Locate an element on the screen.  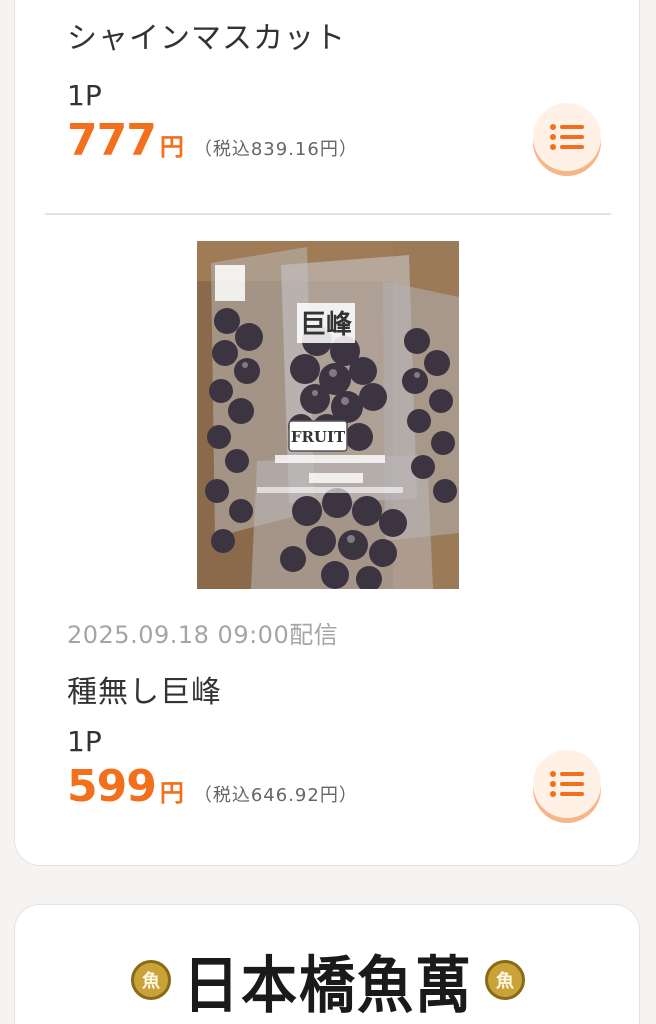
product-image: 巨峰 FRUIT is located at coordinates (328, 415).